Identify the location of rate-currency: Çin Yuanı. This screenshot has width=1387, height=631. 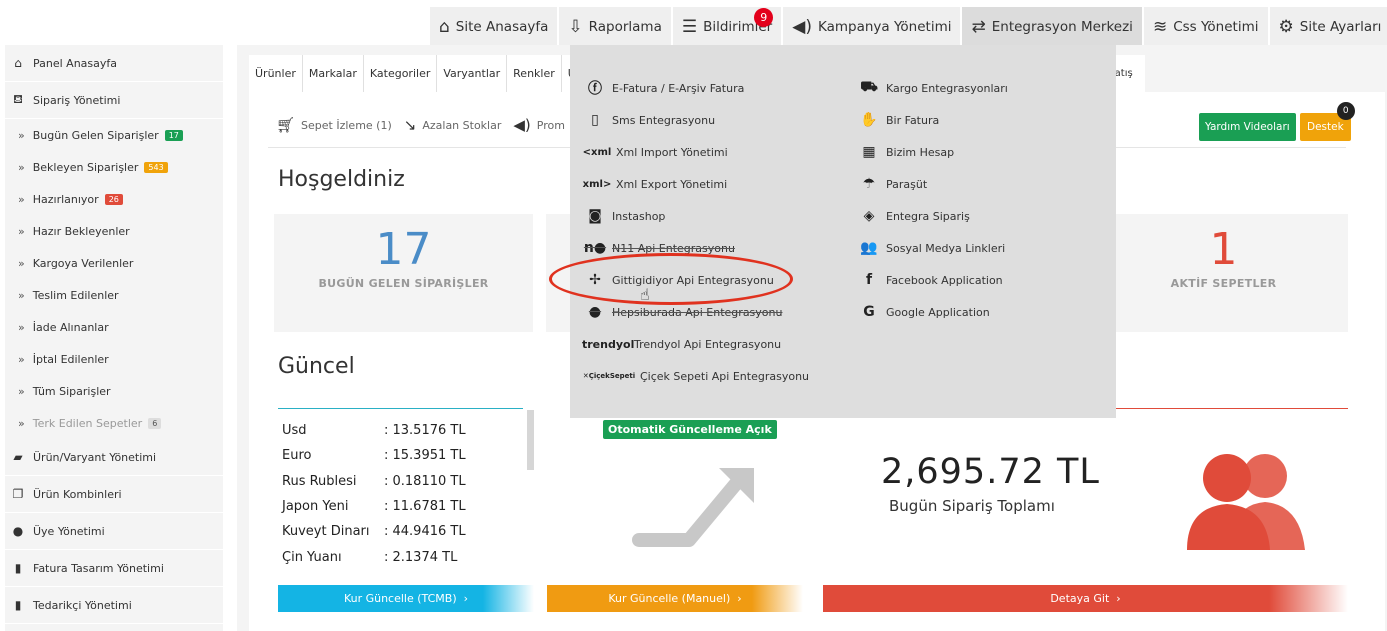
(312, 557).